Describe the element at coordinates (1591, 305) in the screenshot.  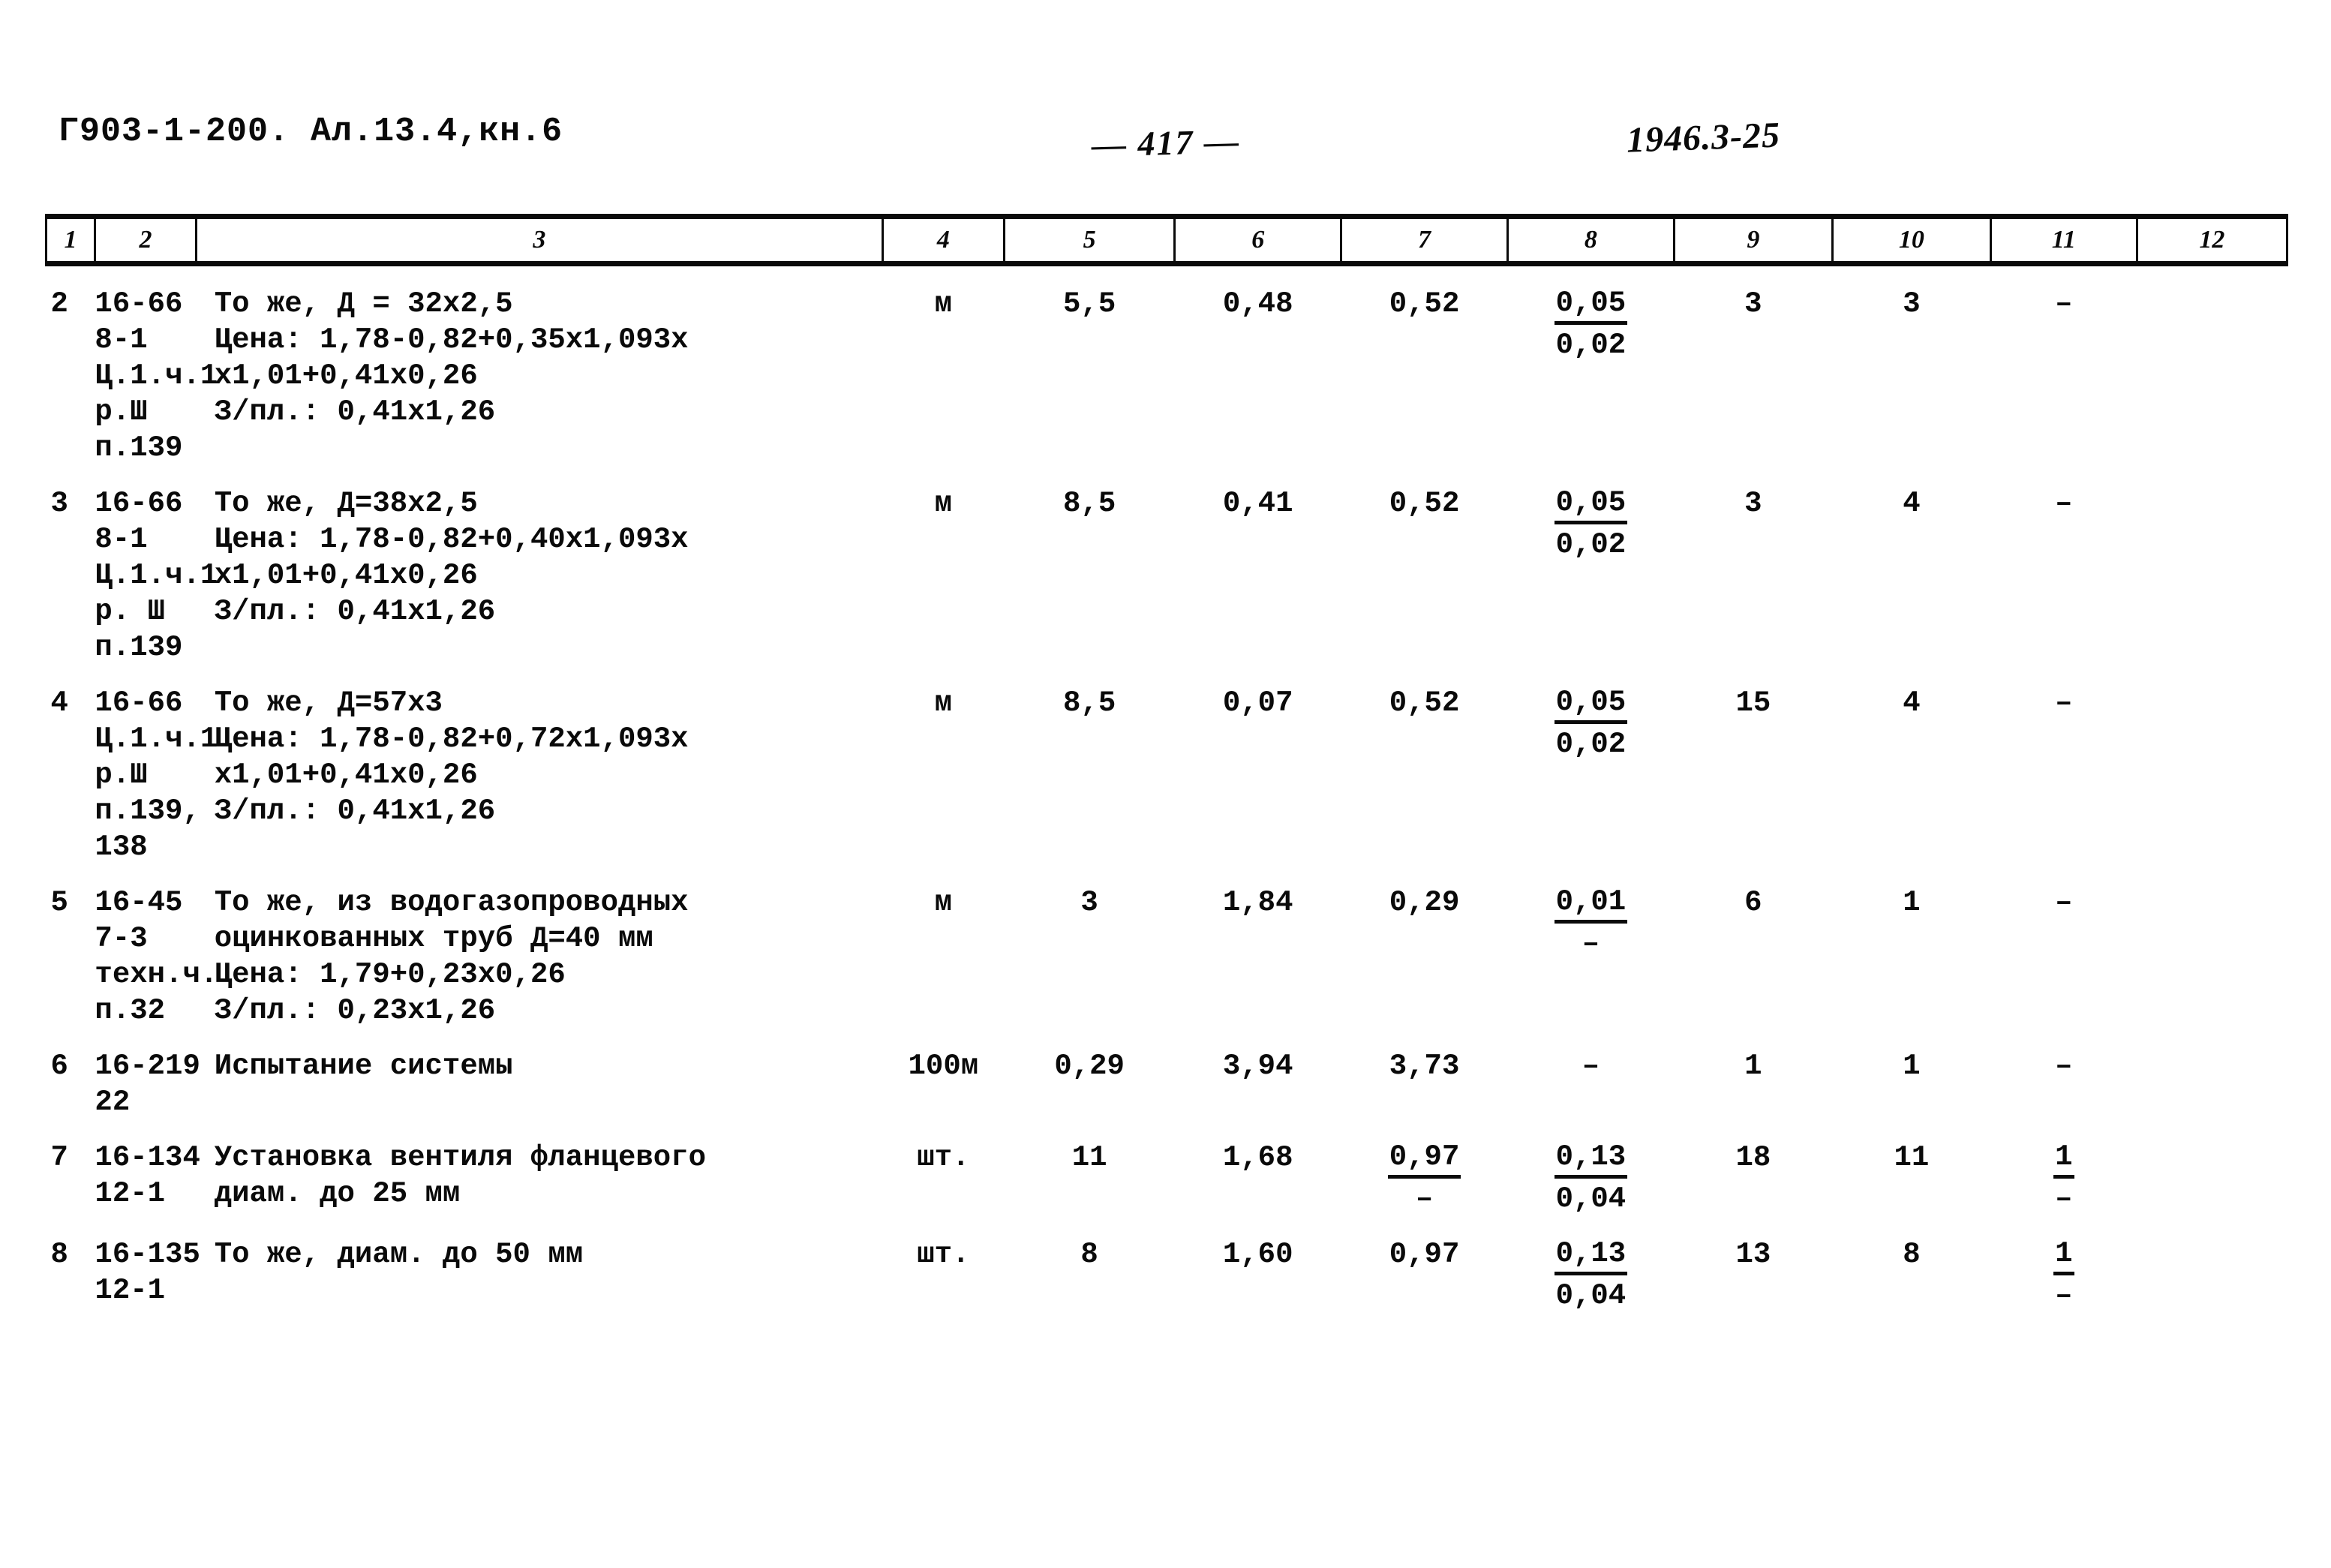
I see `fraction-numerator: 0,05` at that location.